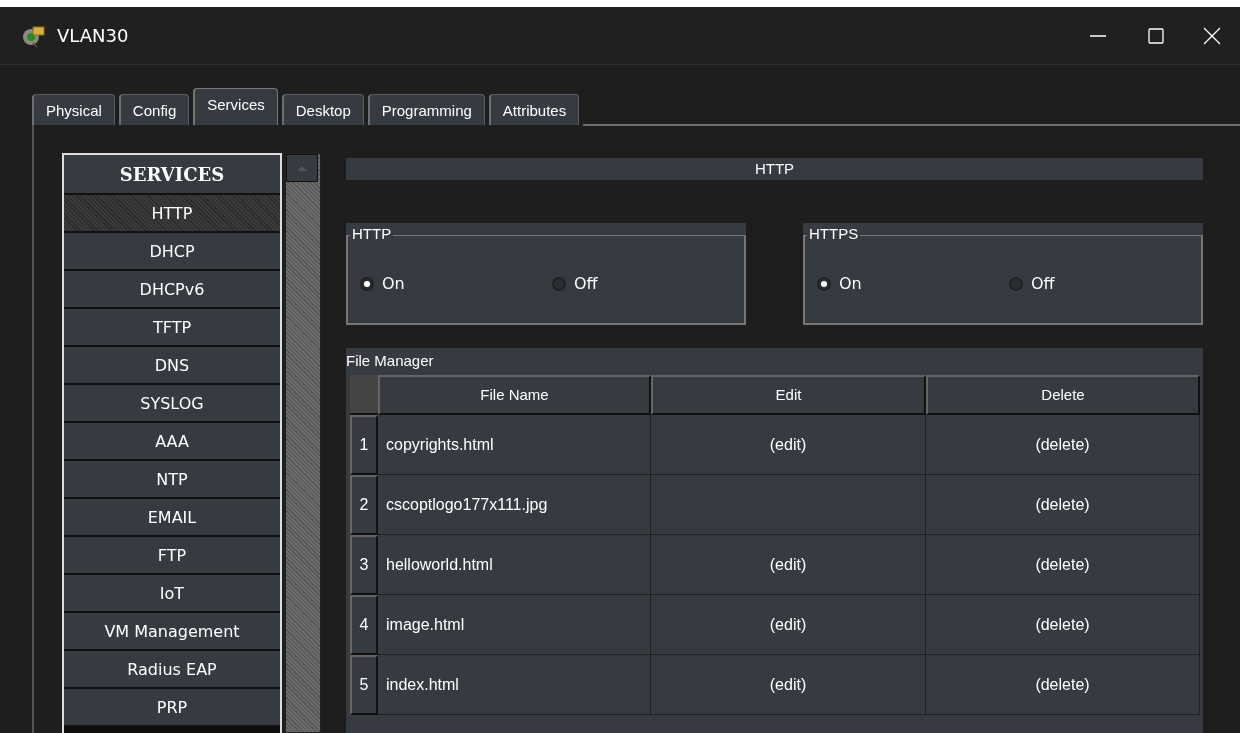 The image size is (1240, 733). I want to click on column-header: Delete, so click(1063, 395).